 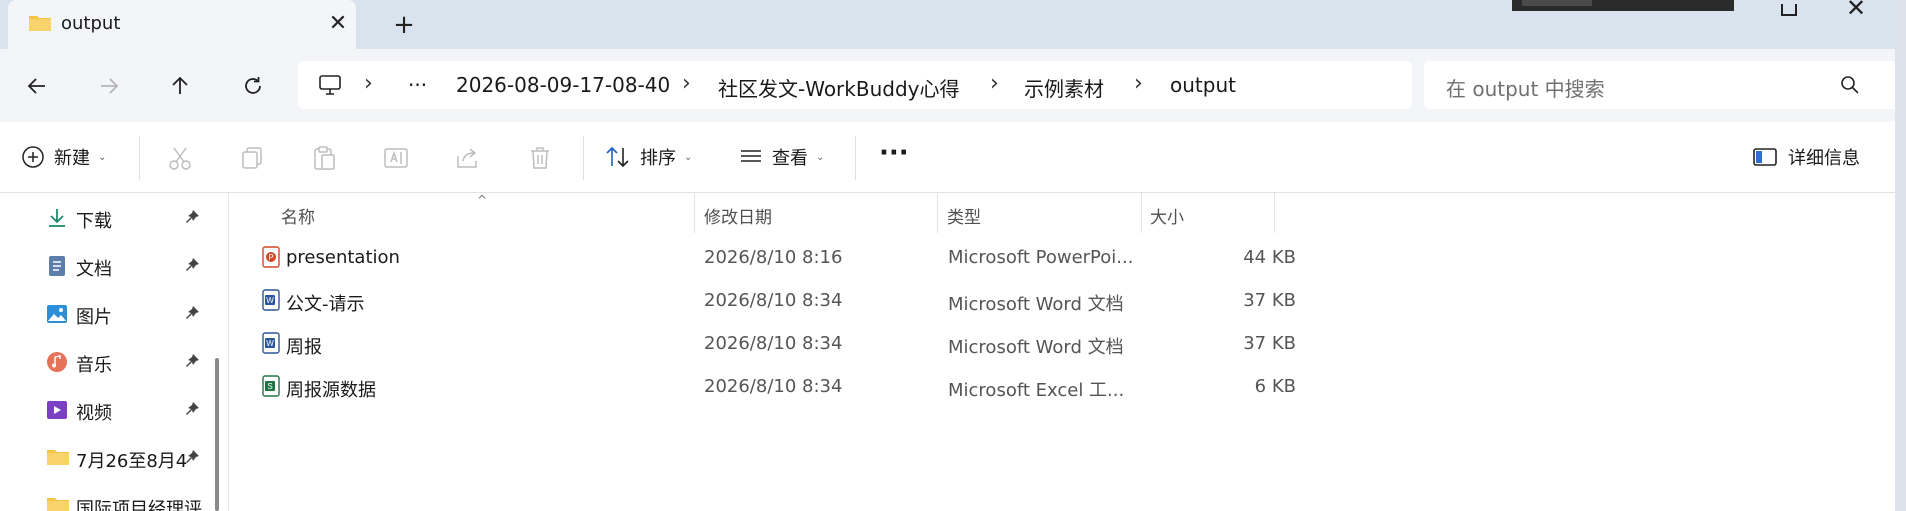 I want to click on share-icon, so click(x=468, y=158).